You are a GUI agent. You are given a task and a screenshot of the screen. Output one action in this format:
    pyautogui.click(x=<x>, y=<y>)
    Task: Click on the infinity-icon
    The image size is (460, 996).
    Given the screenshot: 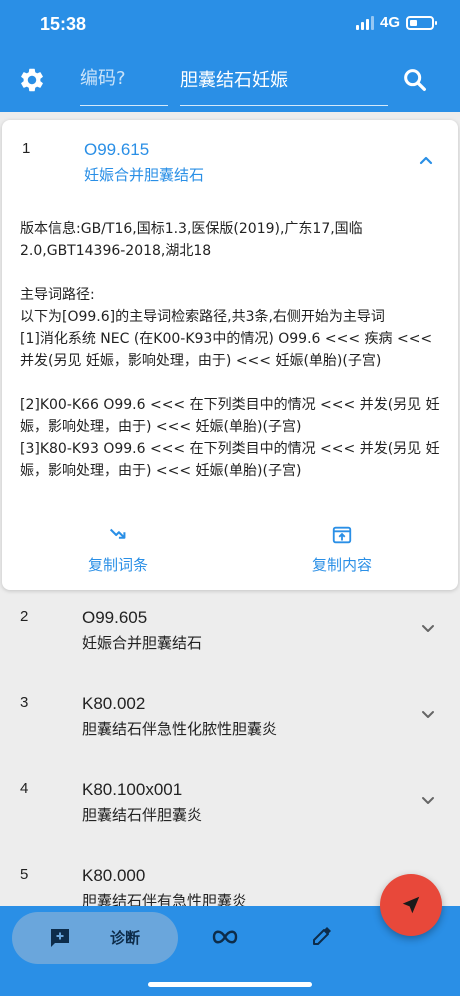 What is the action you would take?
    pyautogui.click(x=225, y=937)
    